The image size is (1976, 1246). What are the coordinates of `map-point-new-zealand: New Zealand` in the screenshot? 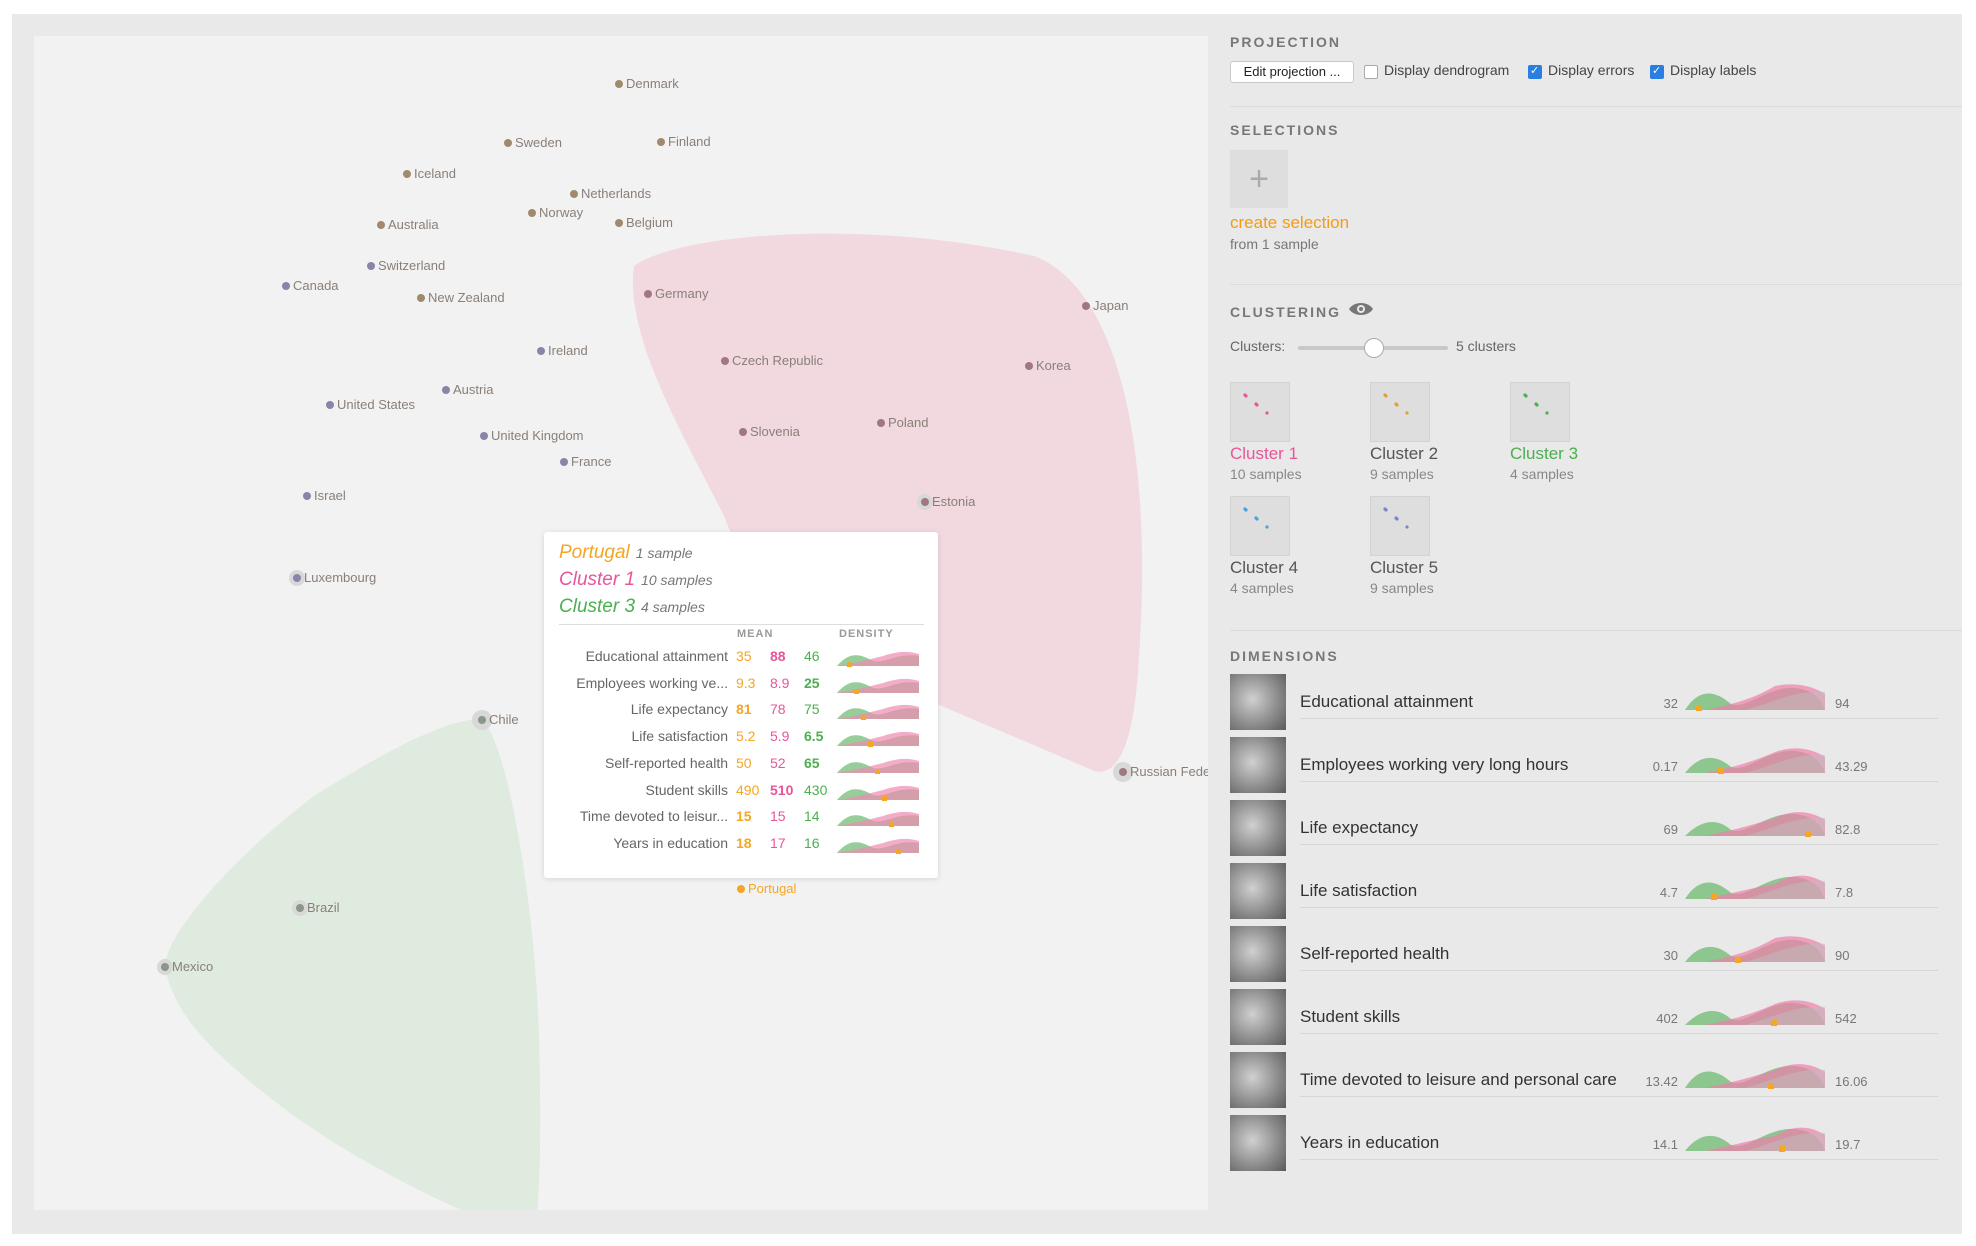 It's located at (461, 297).